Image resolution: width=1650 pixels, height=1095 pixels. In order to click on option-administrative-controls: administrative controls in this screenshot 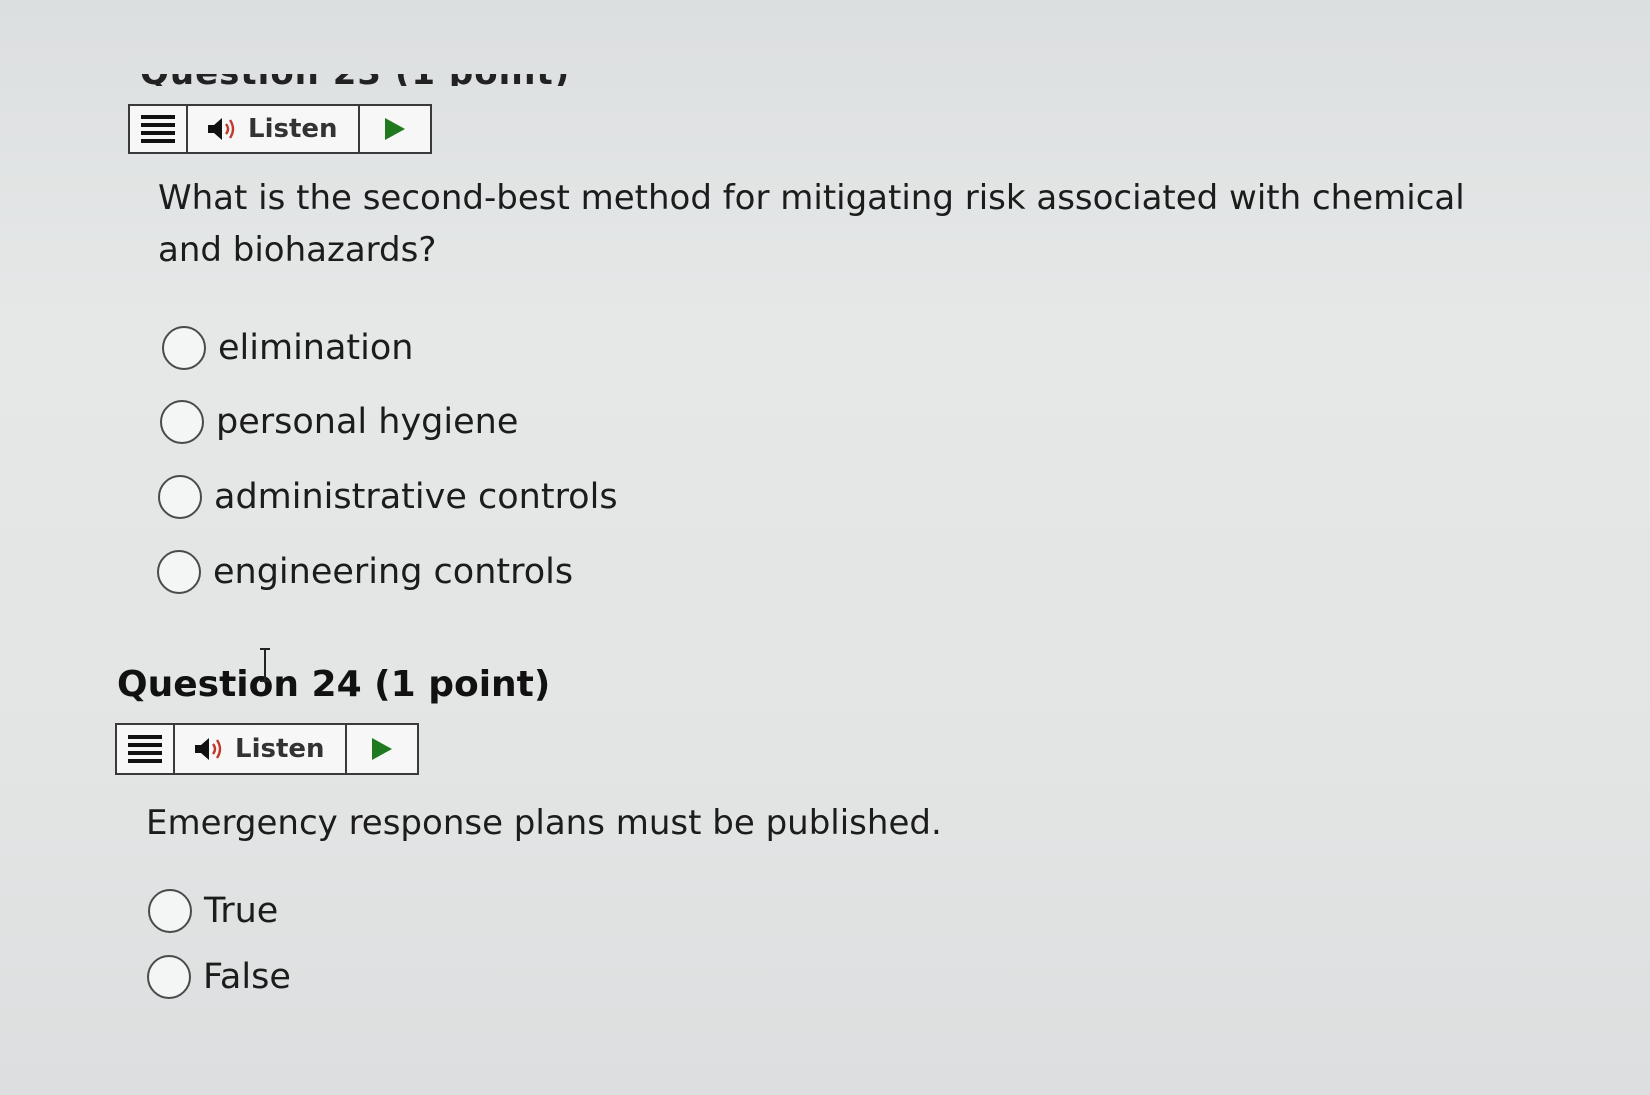, I will do `click(388, 497)`.